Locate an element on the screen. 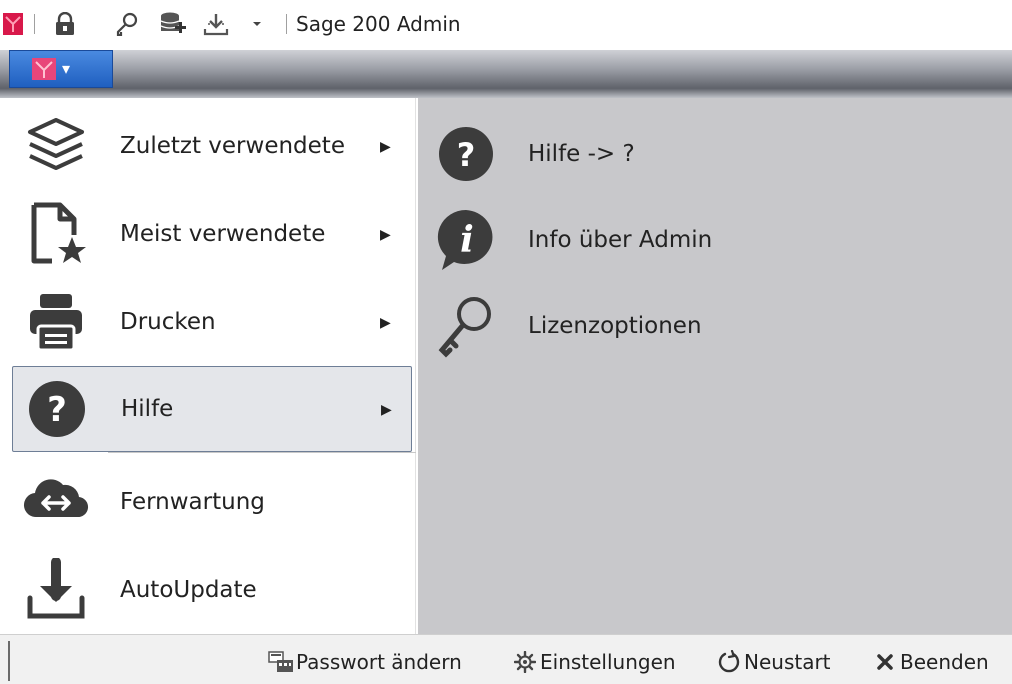 This screenshot has width=1012, height=684. menu-item-recent: Zuletzt verwendete ▶ is located at coordinates (212, 146).